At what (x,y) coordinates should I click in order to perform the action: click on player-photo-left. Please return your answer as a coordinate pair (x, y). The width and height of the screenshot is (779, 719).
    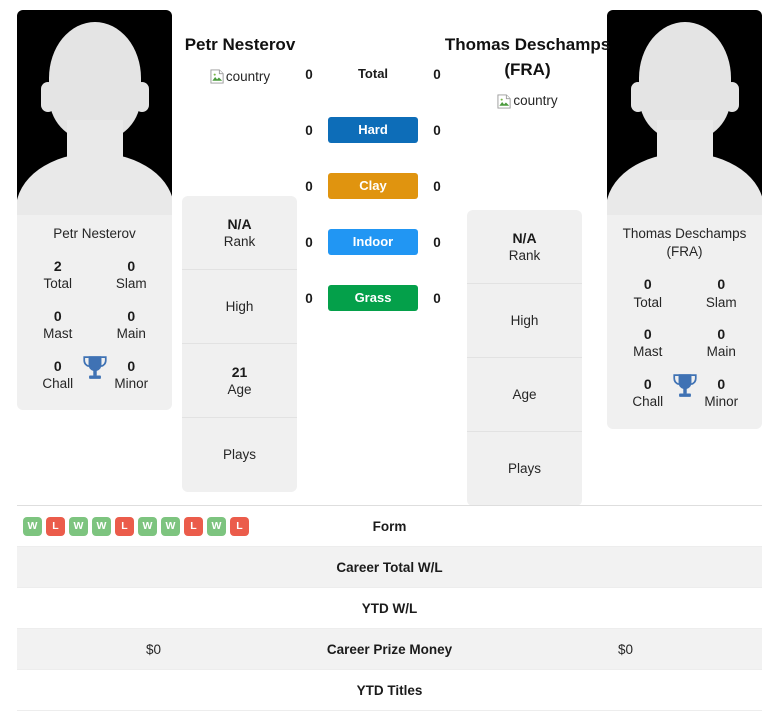
    Looking at the image, I should click on (94, 112).